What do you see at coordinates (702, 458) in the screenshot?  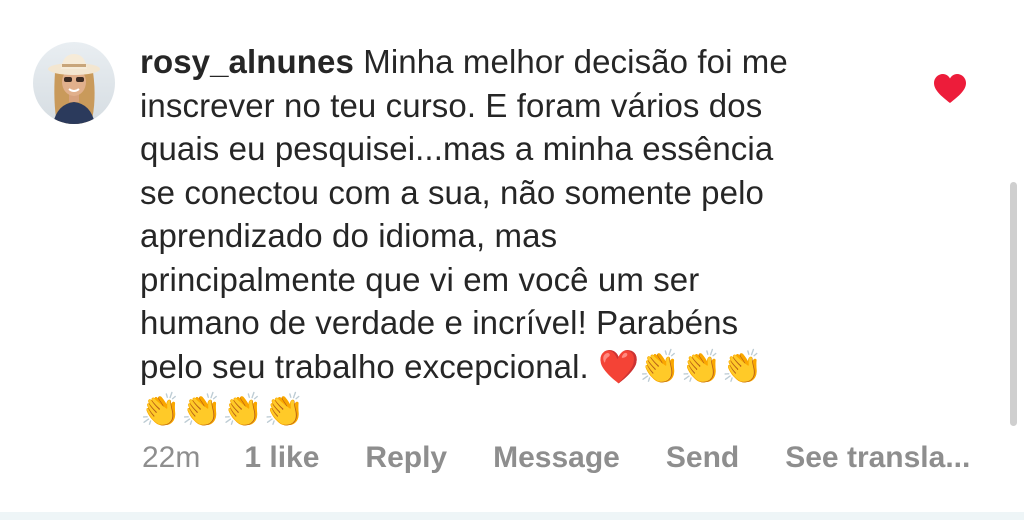 I see `send-button: Send` at bounding box center [702, 458].